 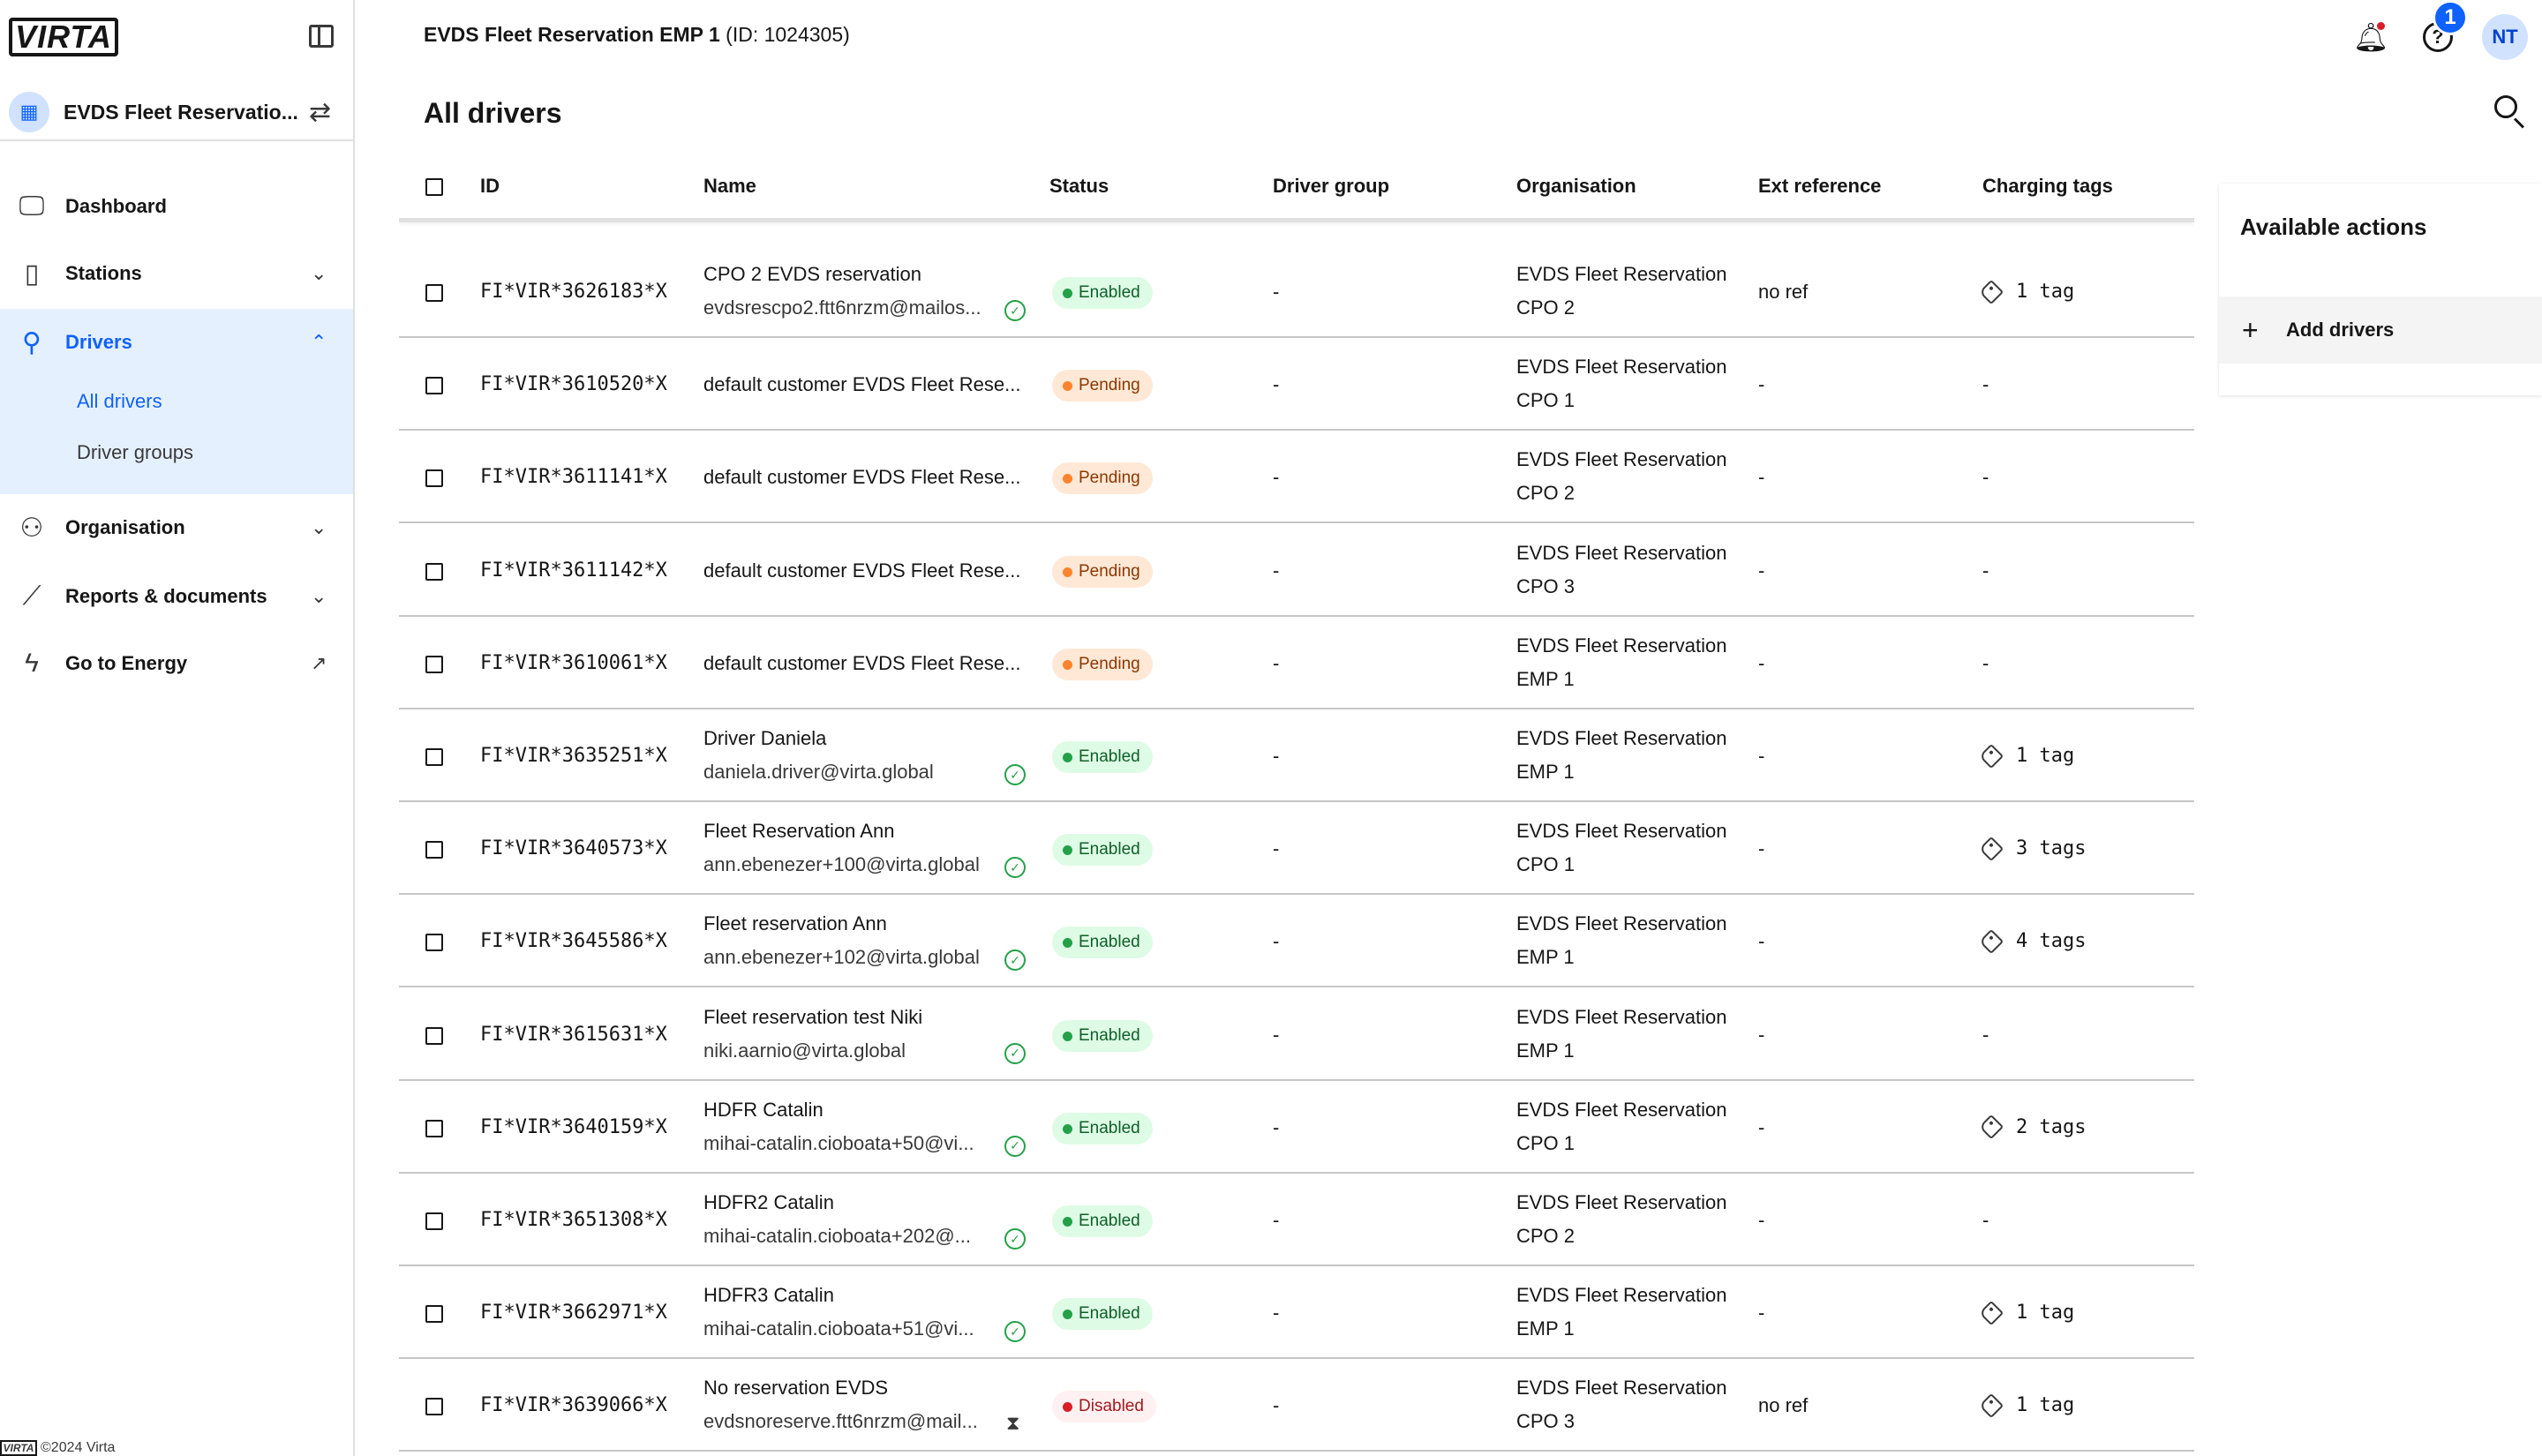 I want to click on column-header-status: Status, so click(x=1079, y=186).